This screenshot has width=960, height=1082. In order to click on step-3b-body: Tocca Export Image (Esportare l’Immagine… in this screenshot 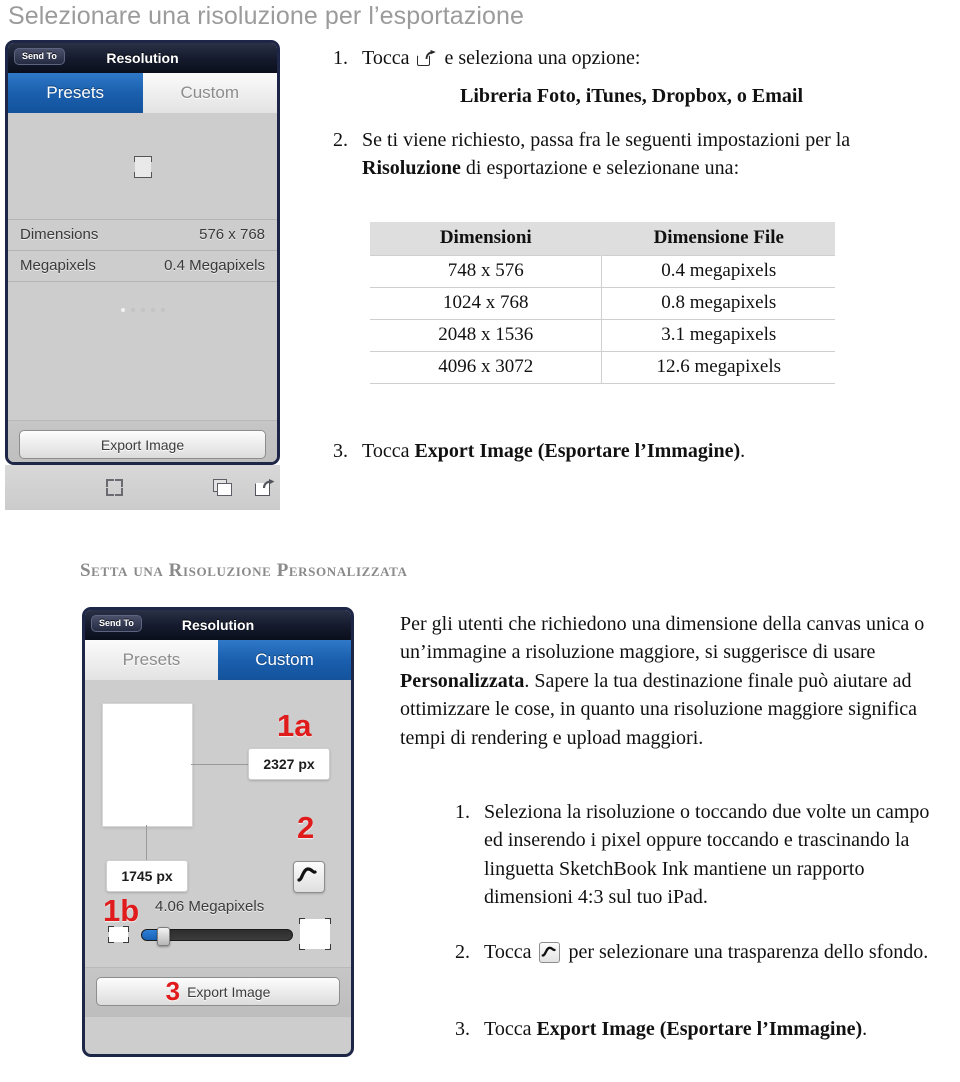, I will do `click(675, 1029)`.